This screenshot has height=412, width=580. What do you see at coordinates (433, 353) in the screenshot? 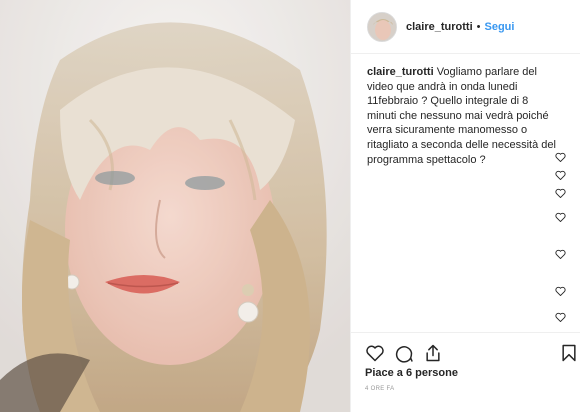
I see `share-icon` at bounding box center [433, 353].